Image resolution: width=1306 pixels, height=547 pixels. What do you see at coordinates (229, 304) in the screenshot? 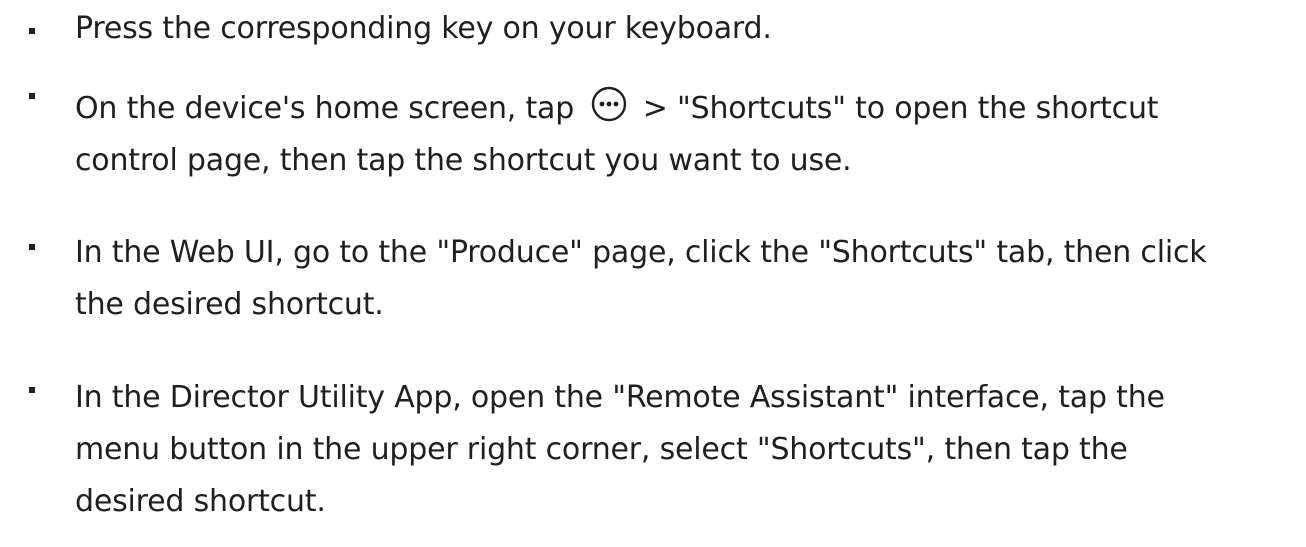
I see `list-item-line: the desired shortcut.` at bounding box center [229, 304].